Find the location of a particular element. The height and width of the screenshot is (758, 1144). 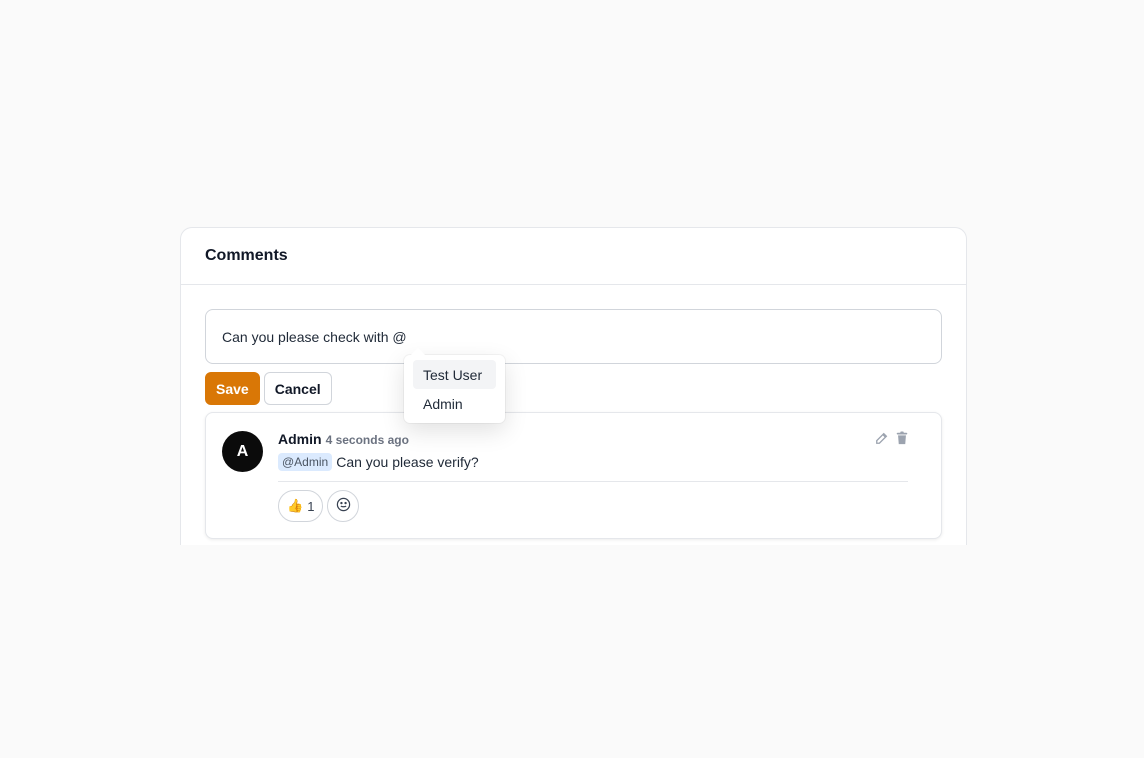

comment-timestamp: 4 seconds ago is located at coordinates (367, 440).